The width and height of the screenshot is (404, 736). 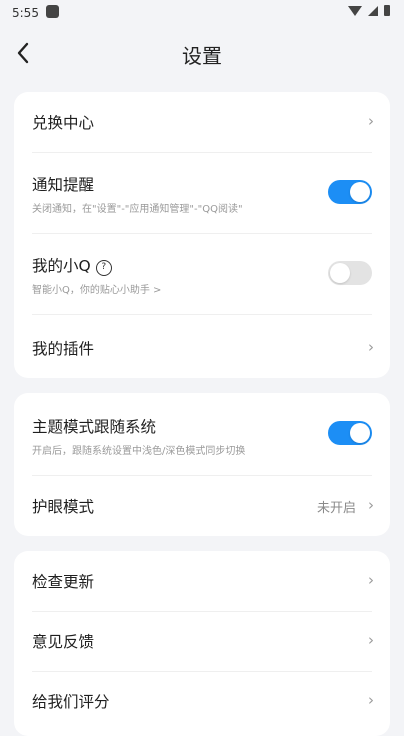 What do you see at coordinates (63, 185) in the screenshot?
I see `notification-label: 通知提醒` at bounding box center [63, 185].